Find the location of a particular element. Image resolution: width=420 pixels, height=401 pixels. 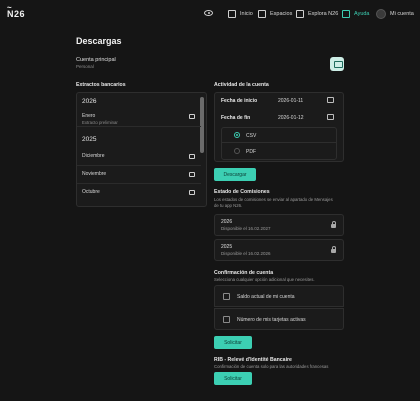

commission-row-2025: 2025 Disponible el 16.02.2026 is located at coordinates (279, 250).